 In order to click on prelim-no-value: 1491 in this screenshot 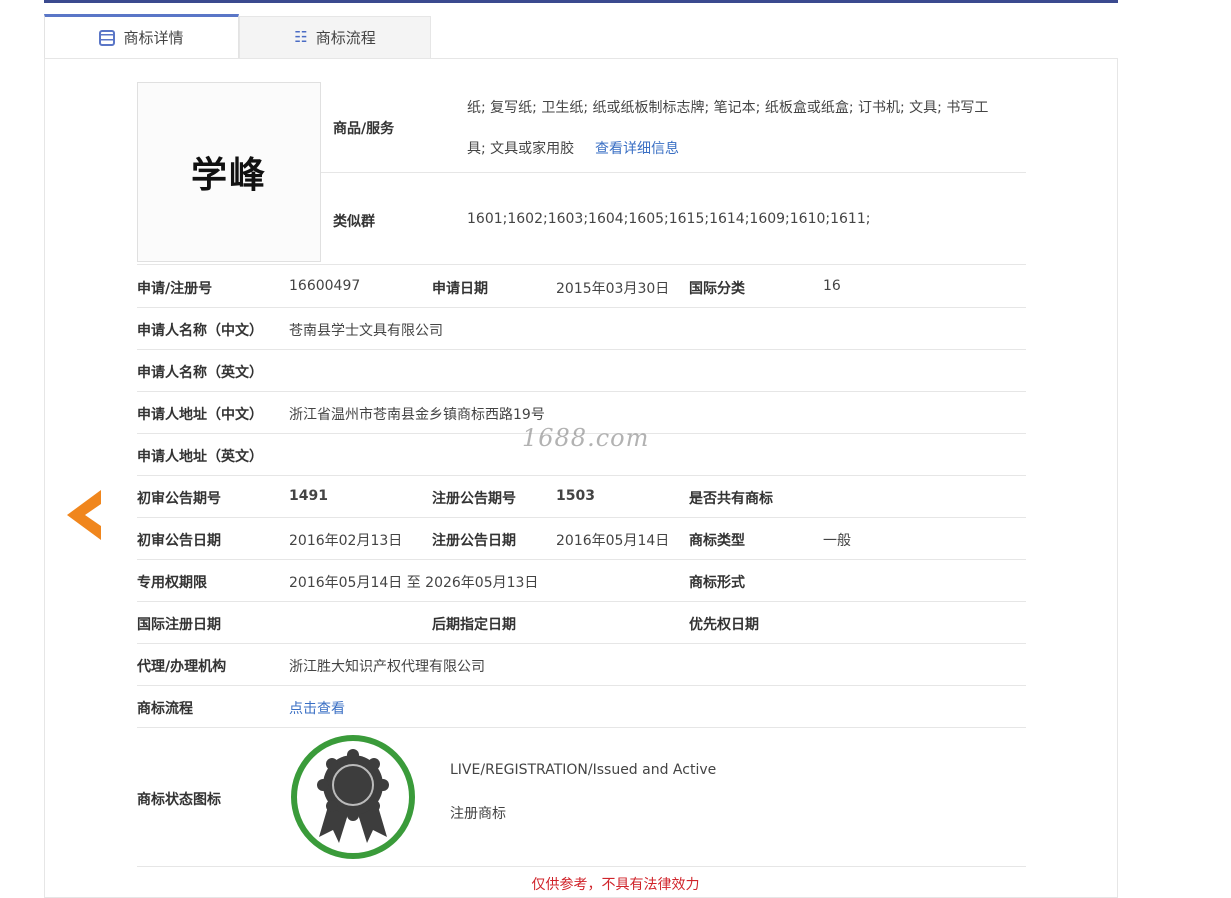, I will do `click(308, 496)`.